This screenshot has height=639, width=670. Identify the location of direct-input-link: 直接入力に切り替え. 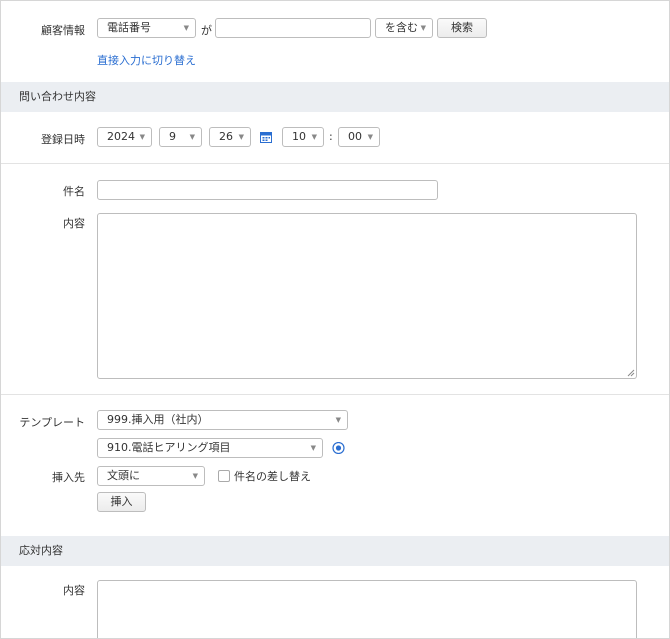
(146, 60).